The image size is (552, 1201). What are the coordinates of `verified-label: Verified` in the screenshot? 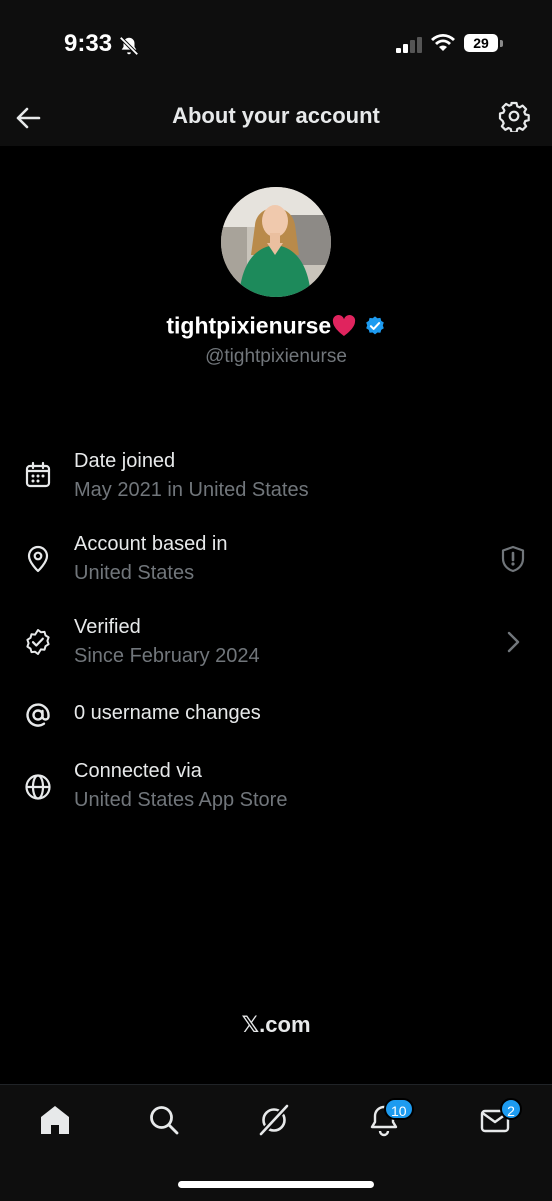 It's located at (107, 627).